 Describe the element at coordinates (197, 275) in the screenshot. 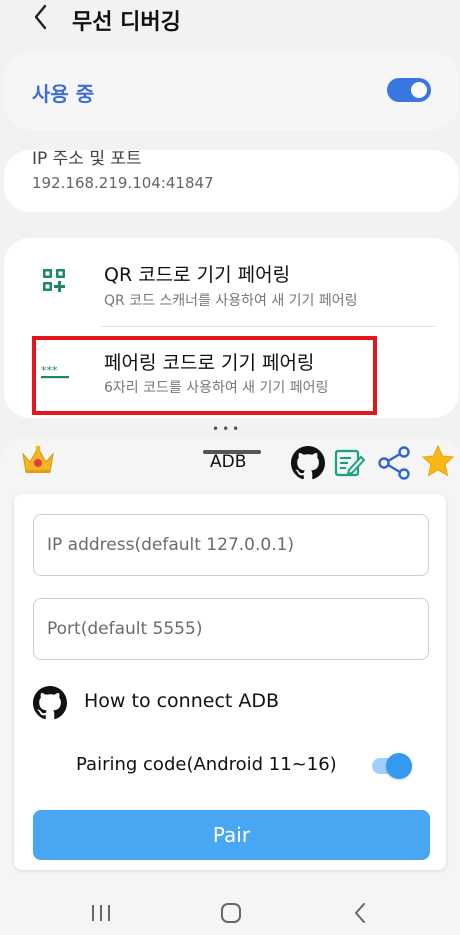

I see `qr-pairing-title: QR 코드로 기기 페어링` at that location.